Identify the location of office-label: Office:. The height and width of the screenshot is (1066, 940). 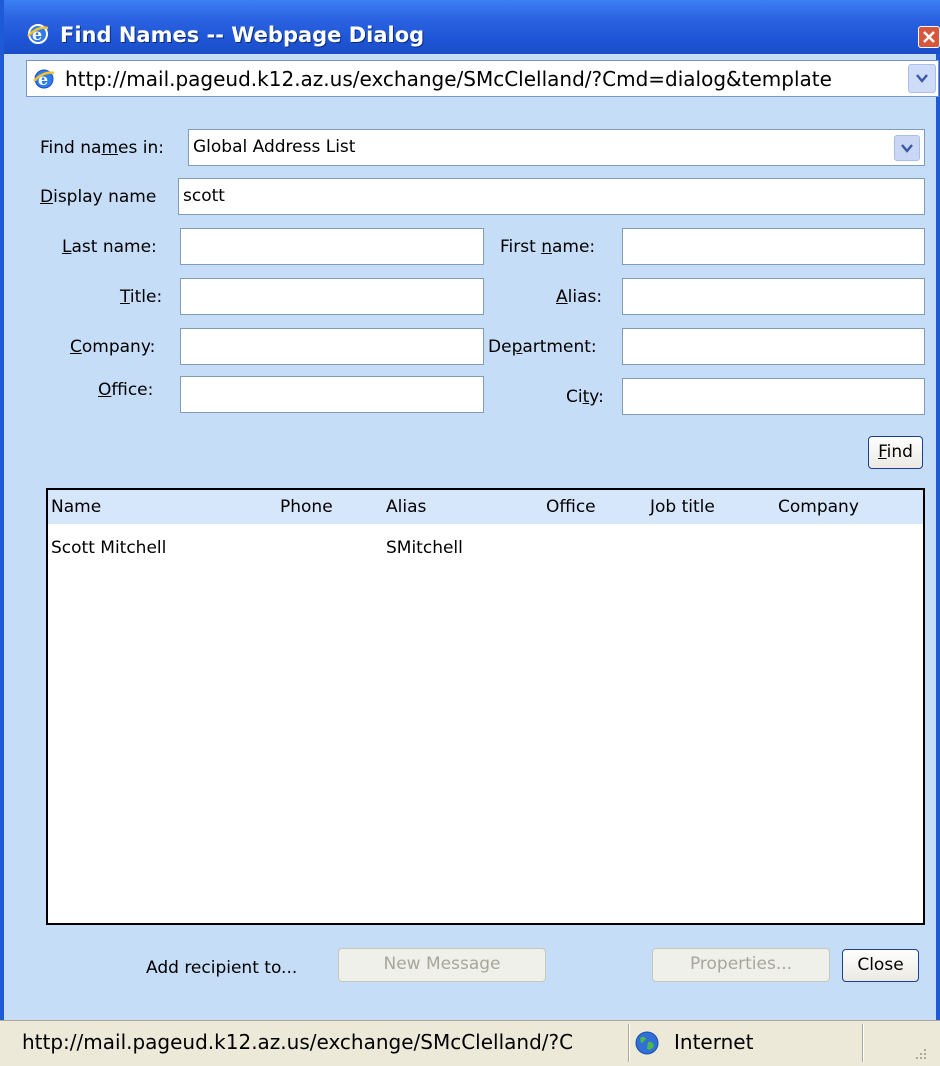
(126, 390).